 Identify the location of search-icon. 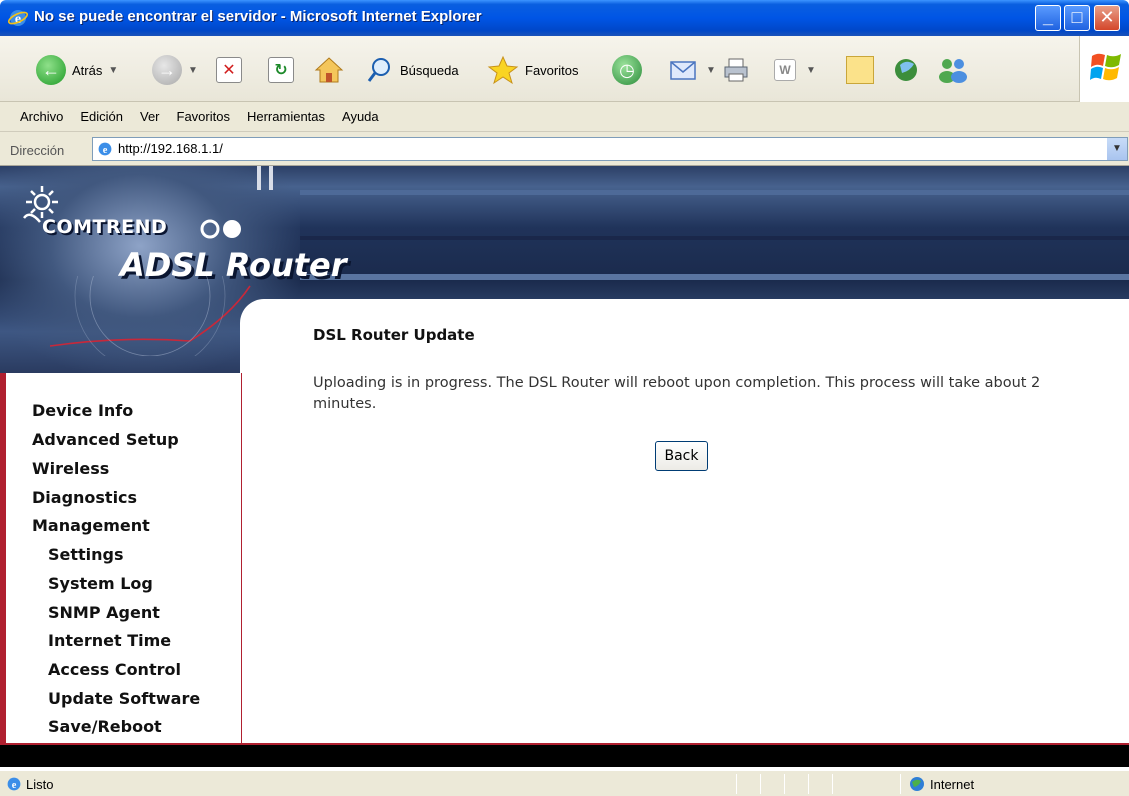
(378, 70).